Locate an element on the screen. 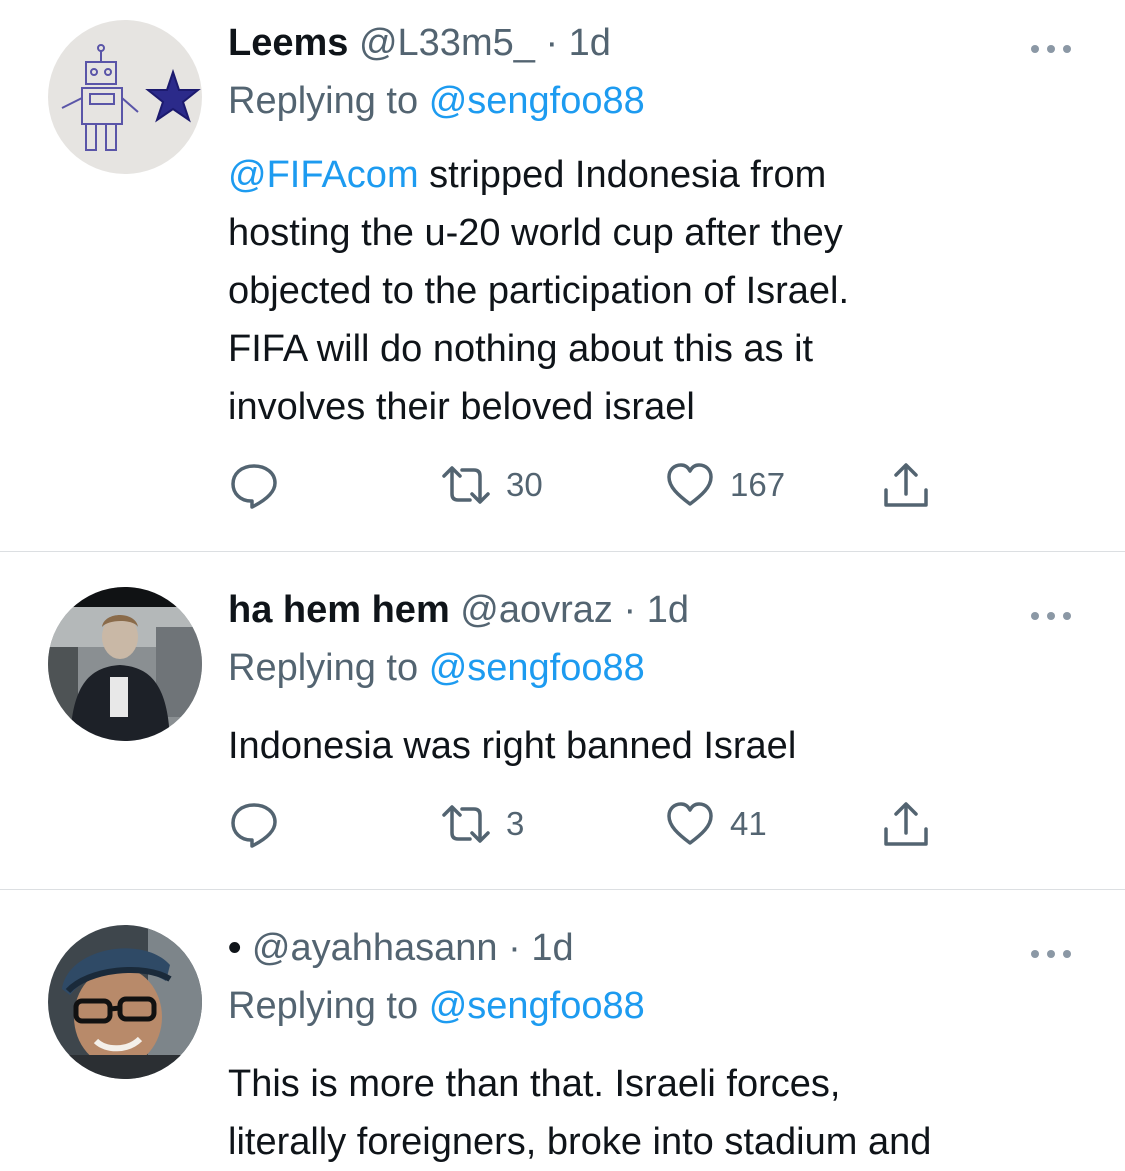  tweet-actions: 3 41 is located at coordinates (608, 824).